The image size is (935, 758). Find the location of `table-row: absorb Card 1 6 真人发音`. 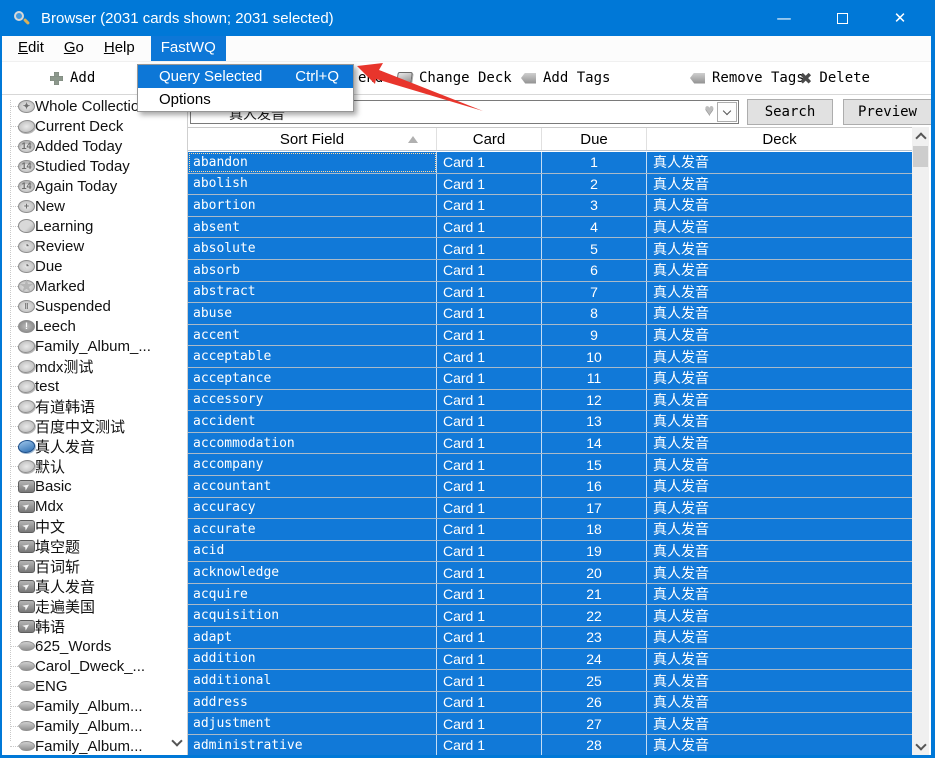

table-row: absorb Card 1 6 真人发音 is located at coordinates (550, 270).